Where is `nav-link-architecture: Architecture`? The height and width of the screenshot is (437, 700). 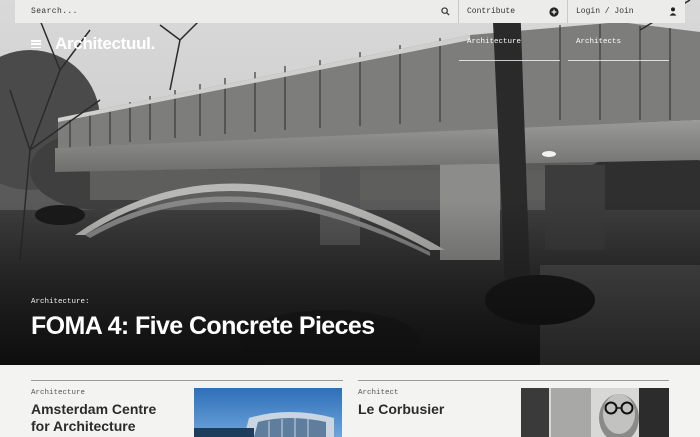
nav-link-architecture: Architecture is located at coordinates (494, 42).